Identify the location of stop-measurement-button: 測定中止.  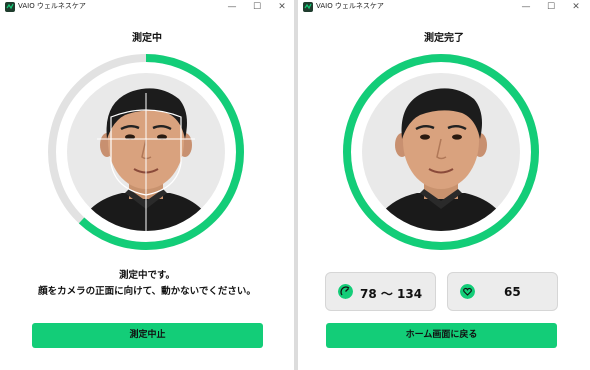
(147, 335).